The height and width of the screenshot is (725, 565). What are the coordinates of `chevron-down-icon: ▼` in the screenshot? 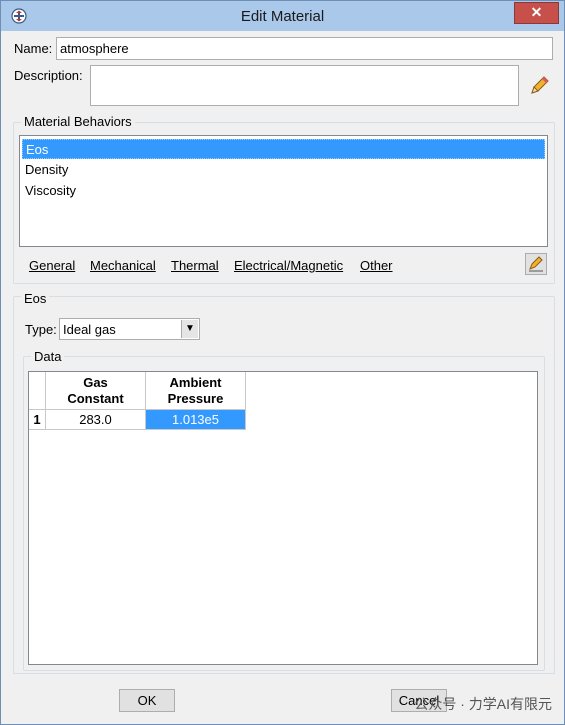 It's located at (189, 329).